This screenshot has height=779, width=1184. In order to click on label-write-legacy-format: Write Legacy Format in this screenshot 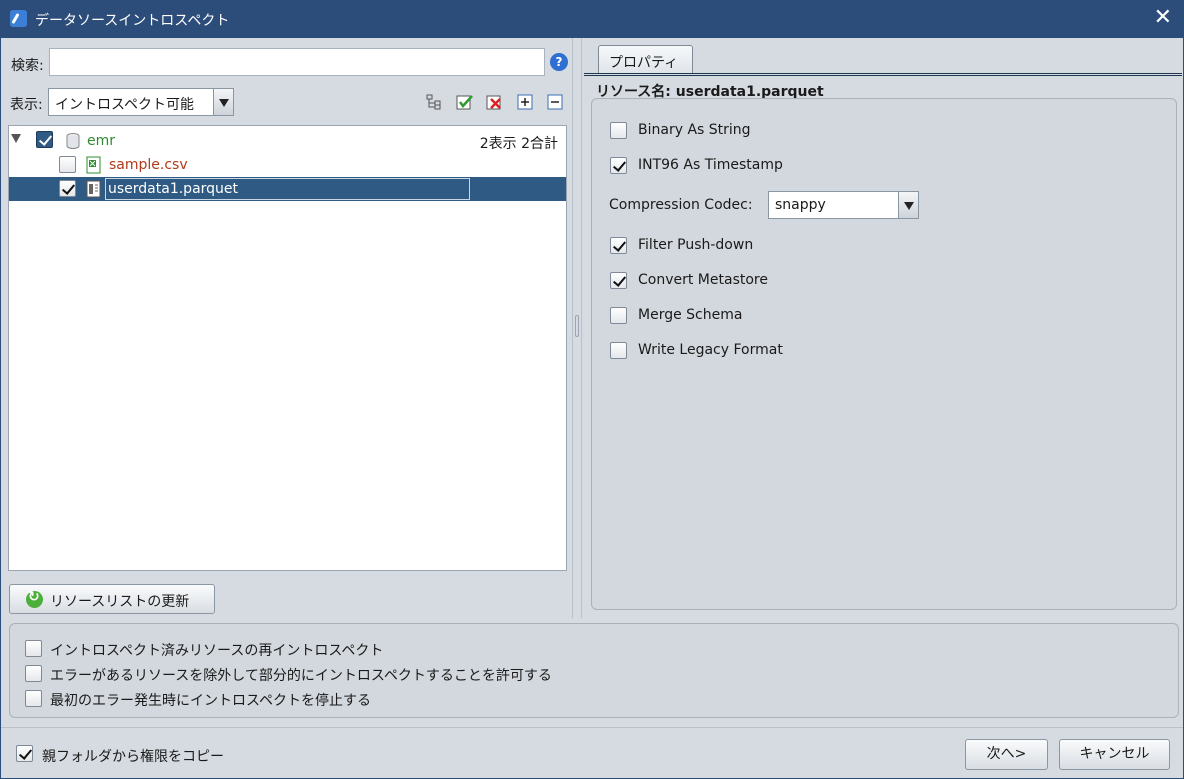, I will do `click(710, 350)`.